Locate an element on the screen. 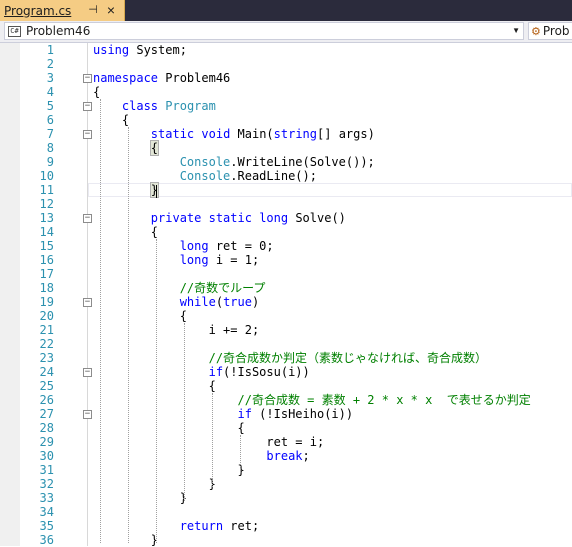  code-line: 22 is located at coordinates (286, 344).